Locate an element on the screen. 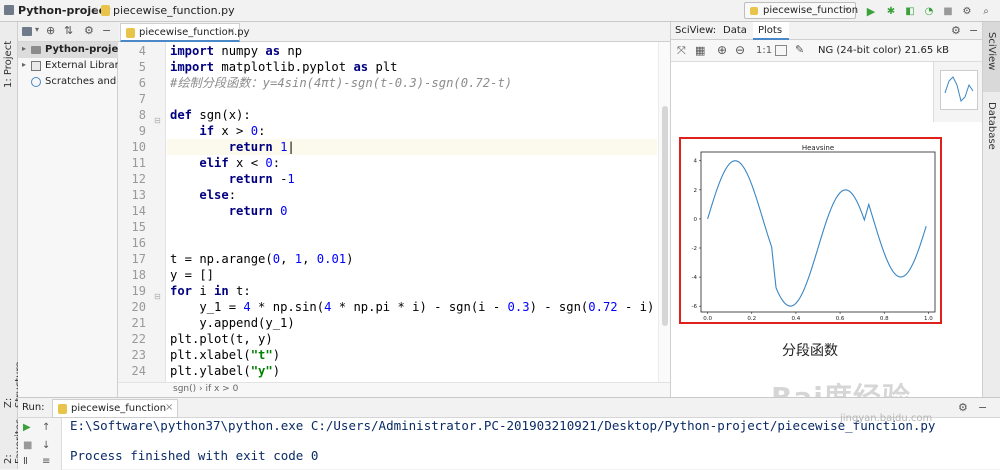 The image size is (1000, 470). run-config-label: piecewise_function is located at coordinates (811, 10).